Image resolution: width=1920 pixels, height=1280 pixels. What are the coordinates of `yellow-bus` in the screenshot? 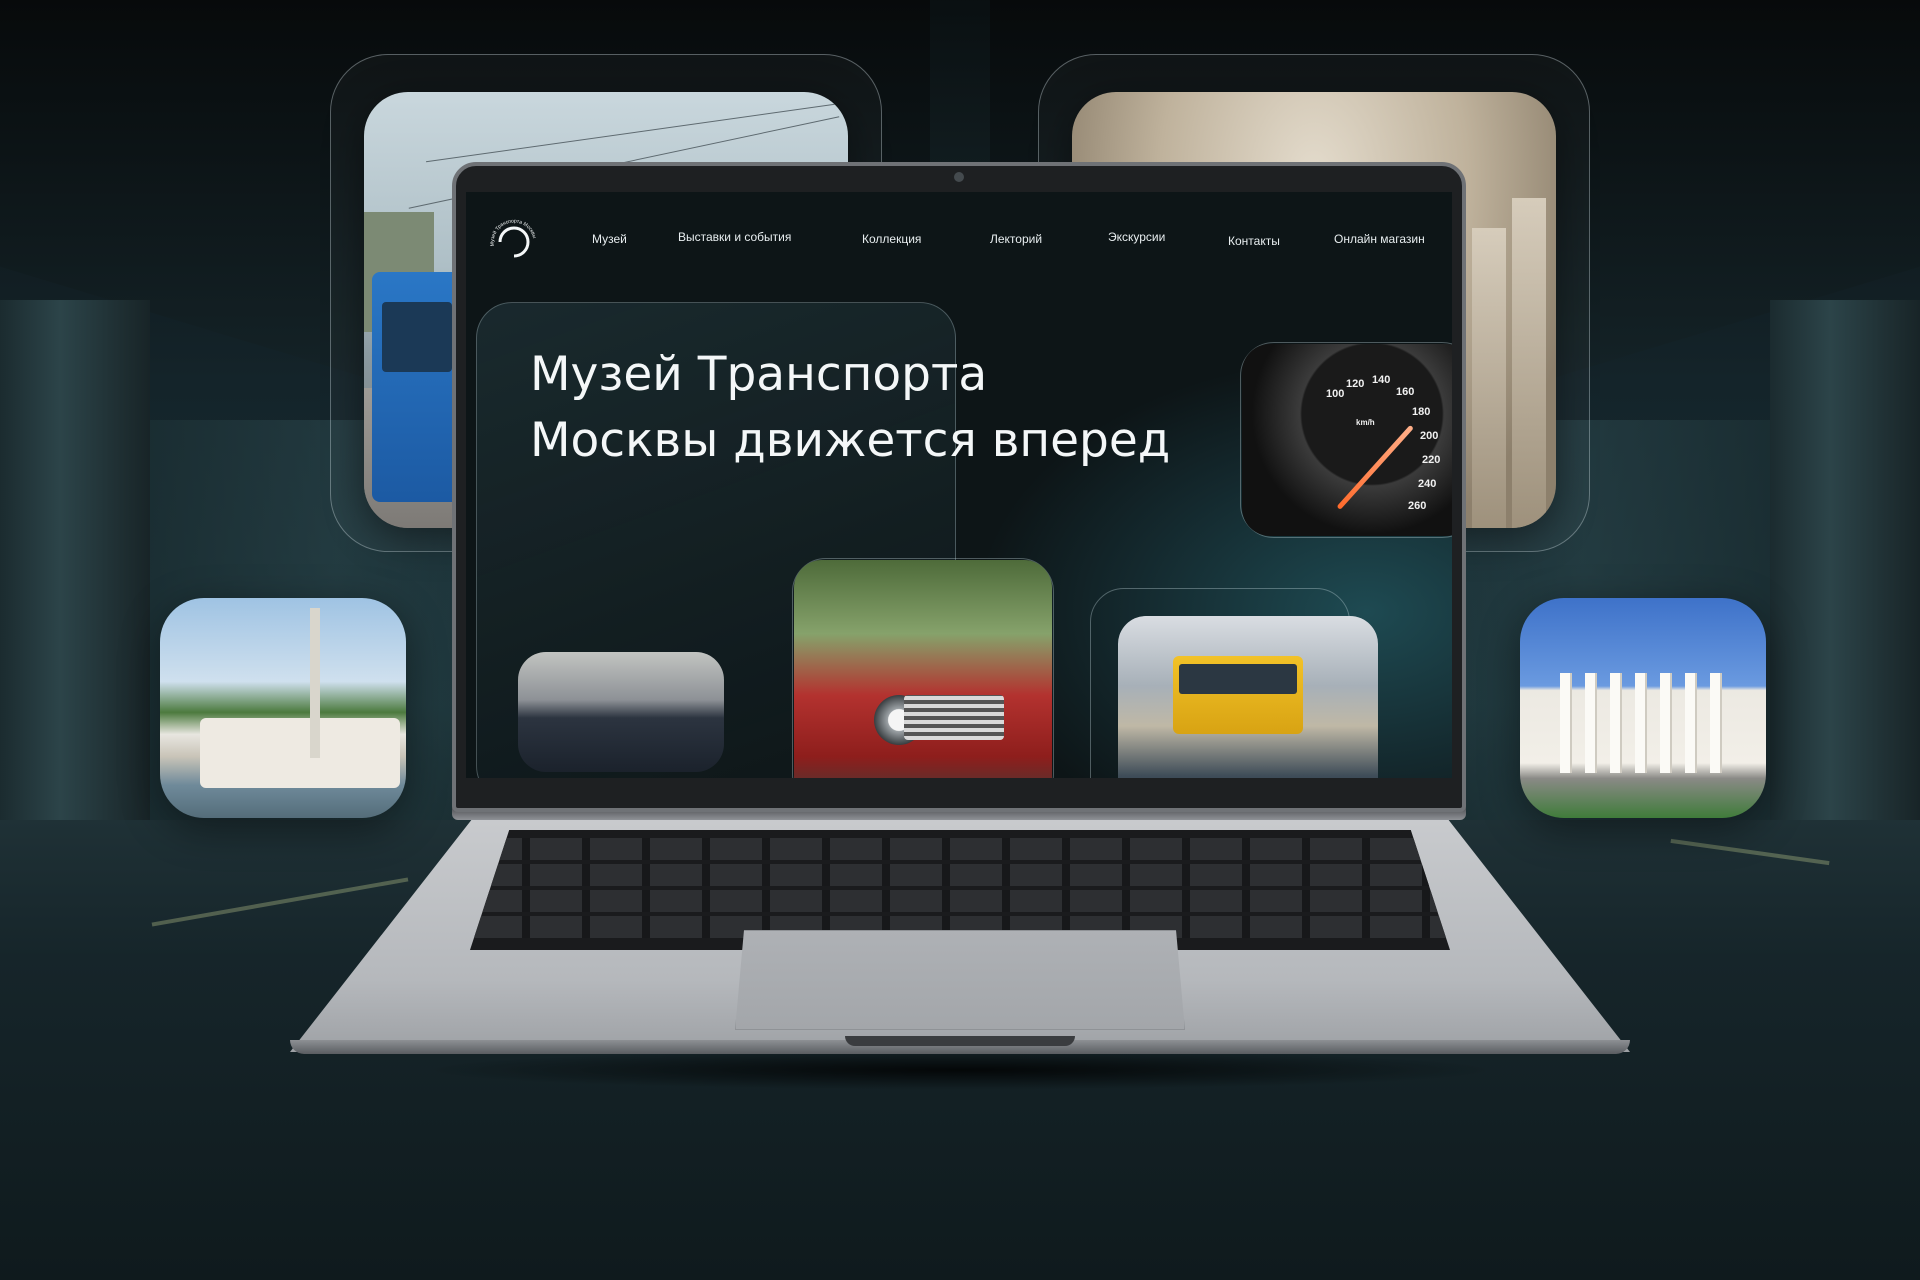 It's located at (1238, 695).